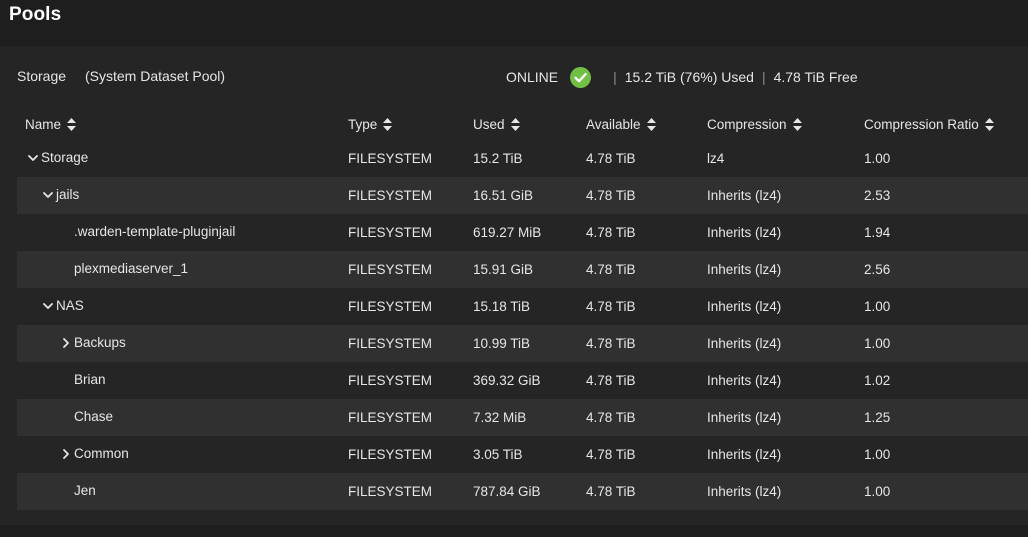 This screenshot has width=1028, height=537. I want to click on table-row: Storage FILESYSTEM 15.2 TiB 4.78 TiB lz4 1.00, so click(522, 158).